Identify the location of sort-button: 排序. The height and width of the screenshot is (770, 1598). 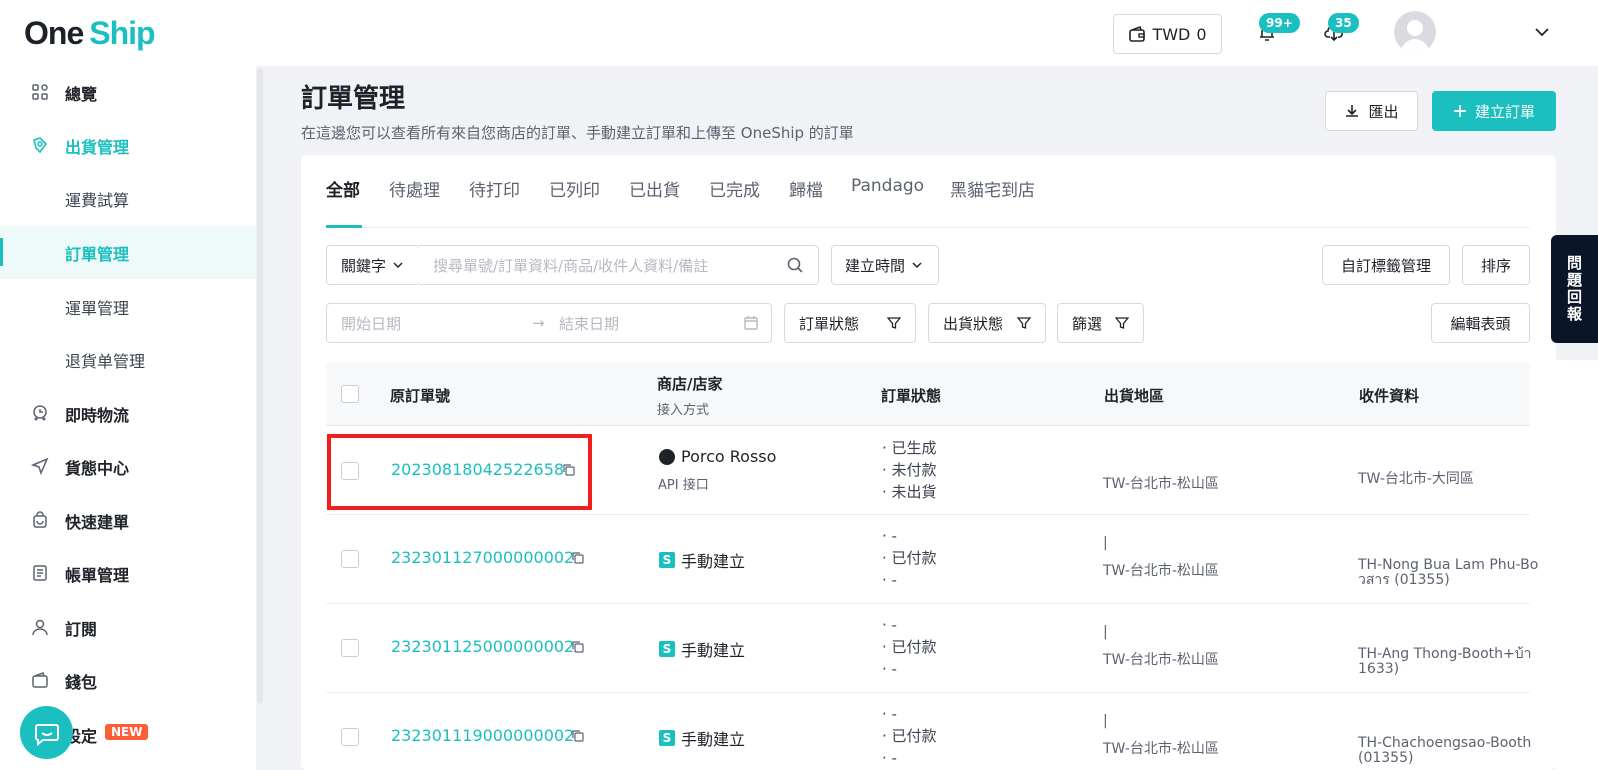
(1496, 265).